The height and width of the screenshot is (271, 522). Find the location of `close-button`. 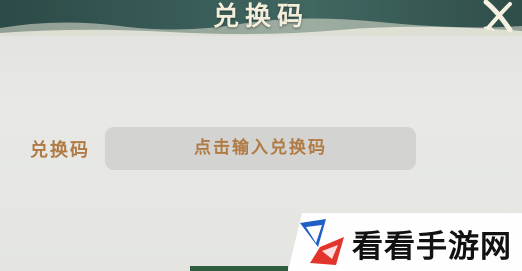

close-button is located at coordinates (499, 17).